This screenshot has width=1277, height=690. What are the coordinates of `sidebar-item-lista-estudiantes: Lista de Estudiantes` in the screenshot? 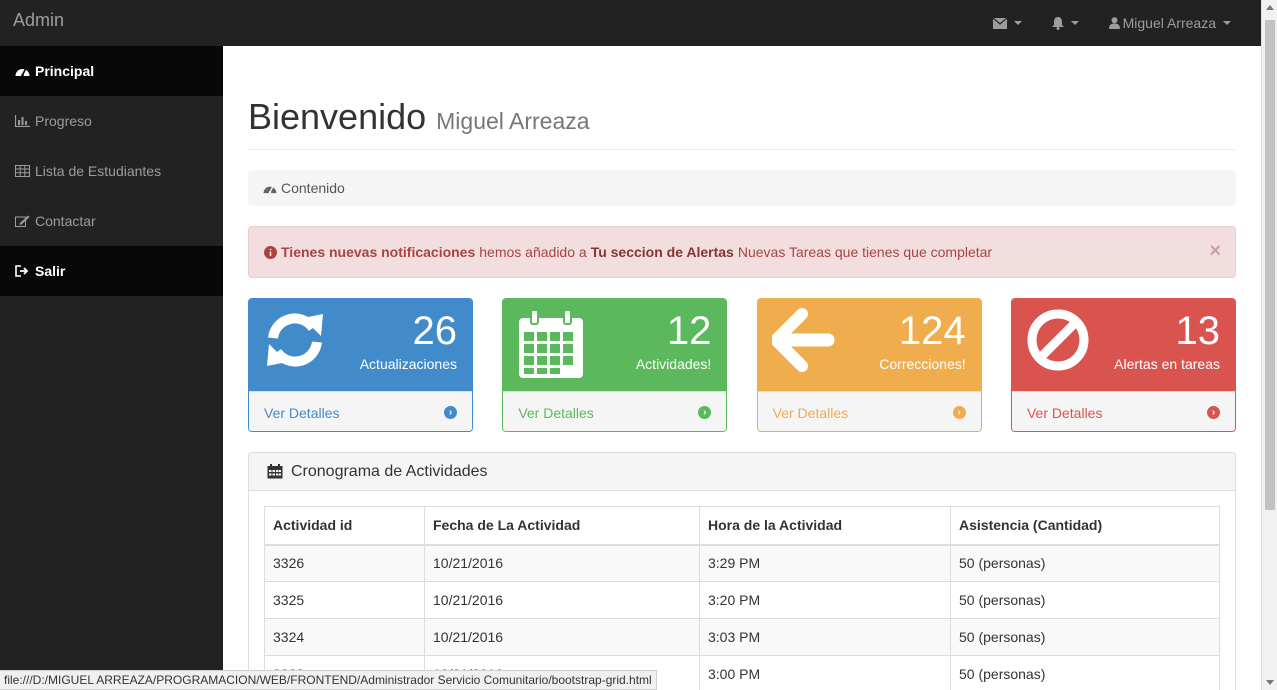 It's located at (111, 171).